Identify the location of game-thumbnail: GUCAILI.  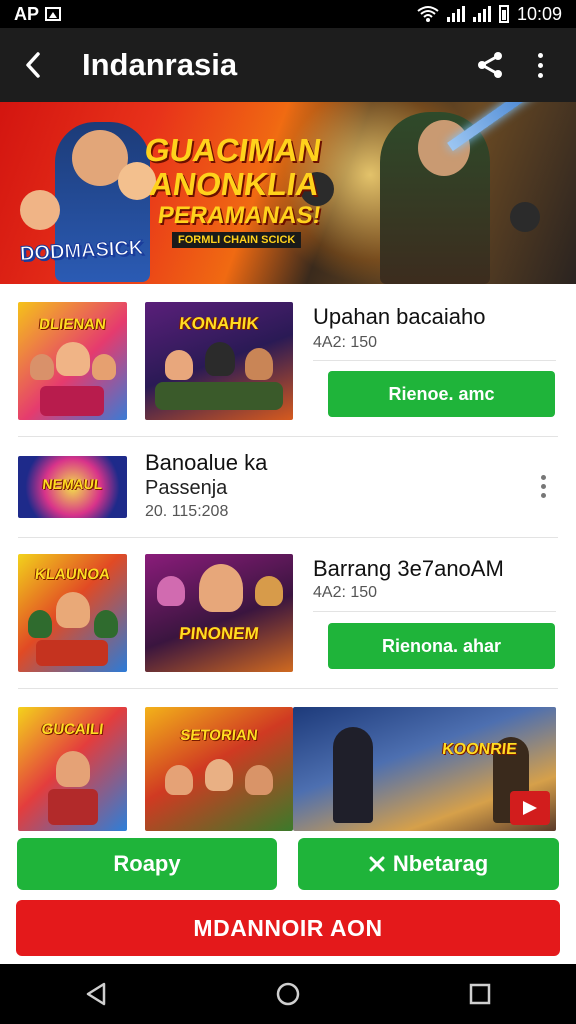
(72, 769).